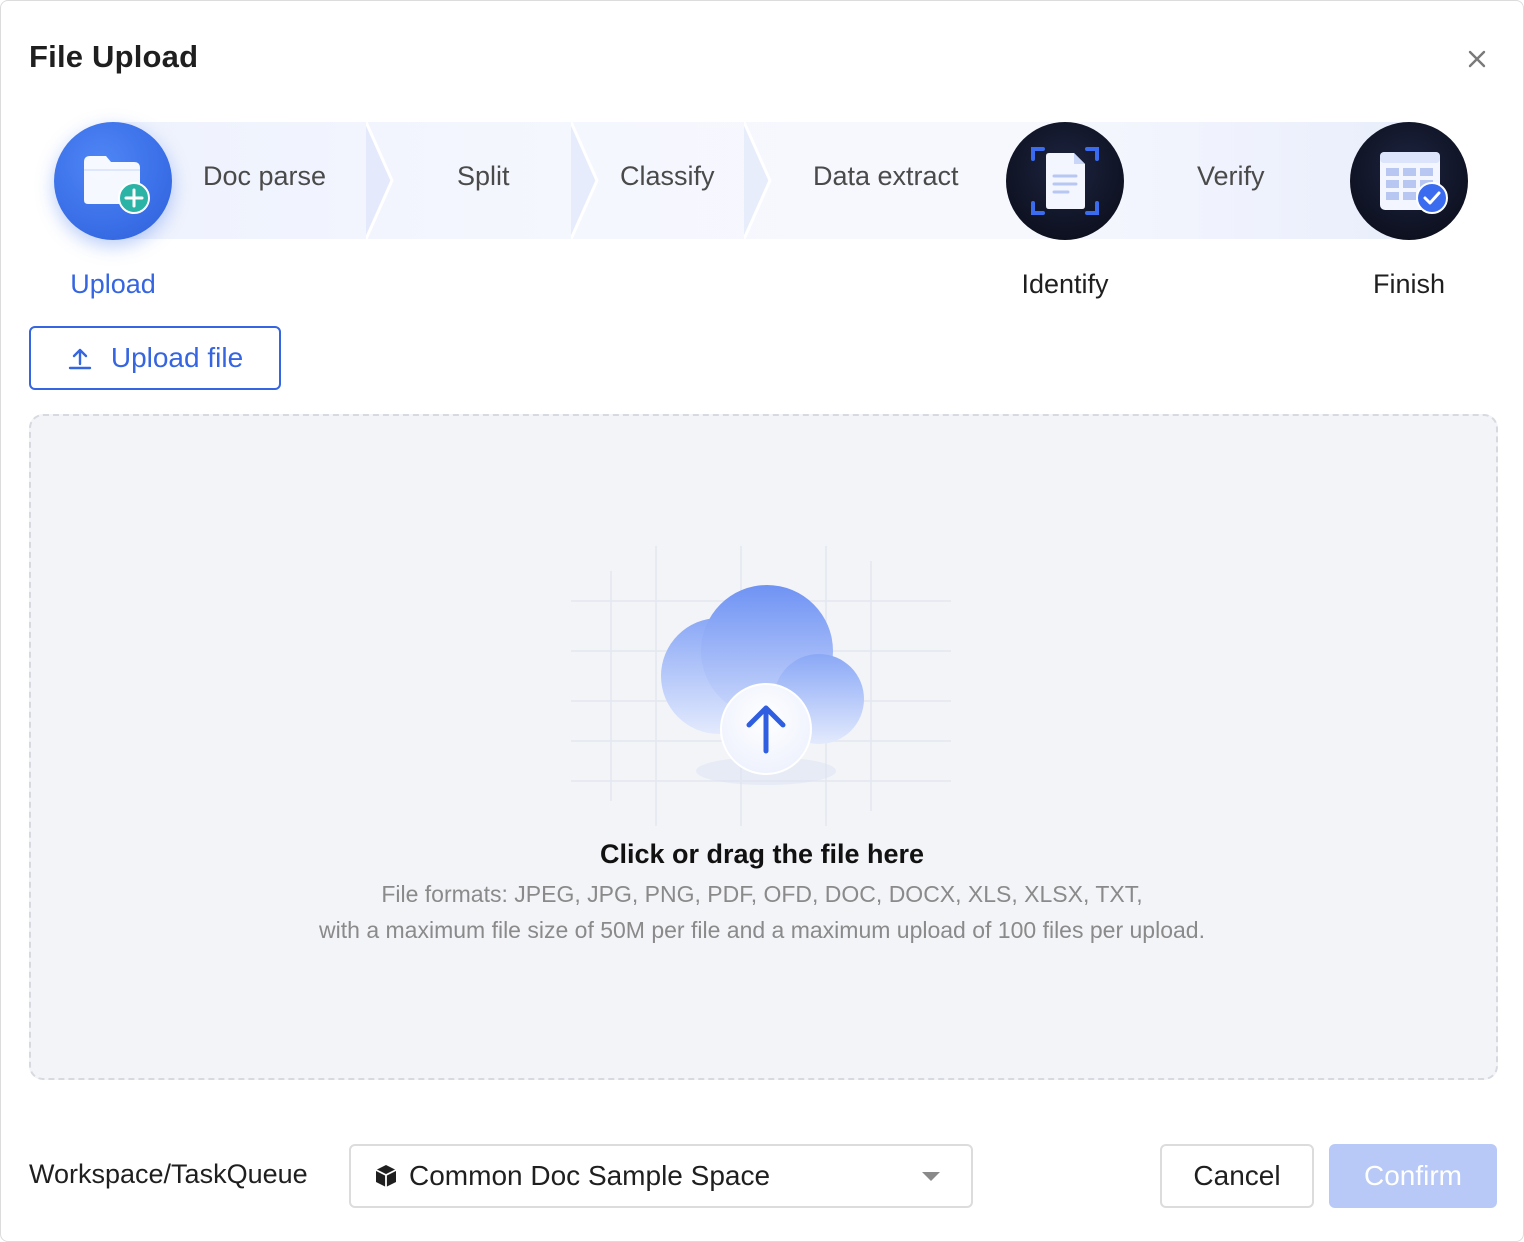 Image resolution: width=1524 pixels, height=1242 pixels. Describe the element at coordinates (886, 176) in the screenshot. I see `step-data-extract: Data extract` at that location.